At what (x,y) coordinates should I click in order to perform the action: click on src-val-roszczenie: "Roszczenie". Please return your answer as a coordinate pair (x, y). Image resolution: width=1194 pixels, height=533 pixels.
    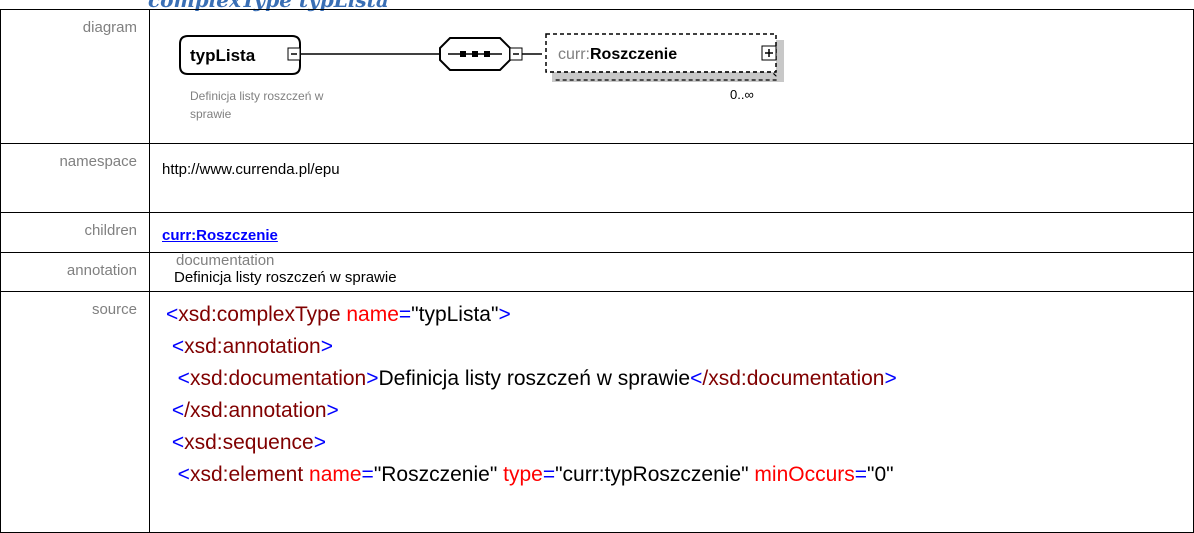
    Looking at the image, I should click on (435, 474).